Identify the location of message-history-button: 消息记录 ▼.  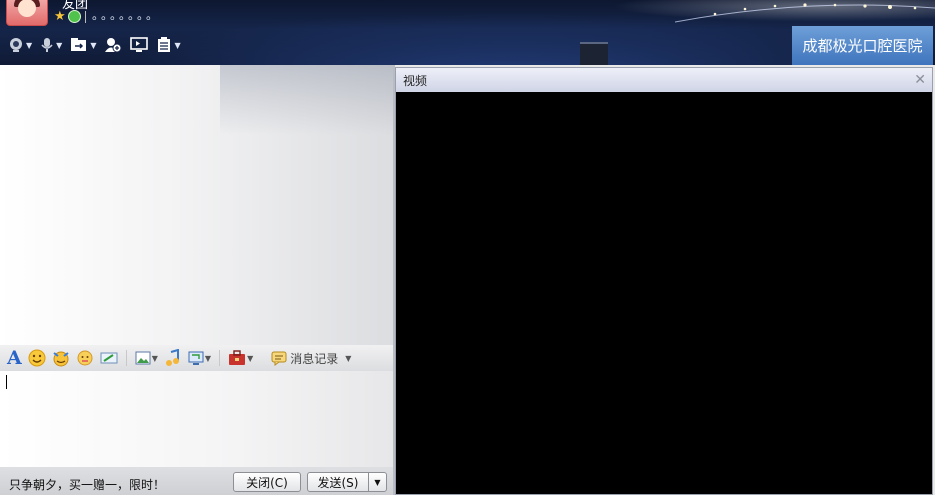
(311, 358).